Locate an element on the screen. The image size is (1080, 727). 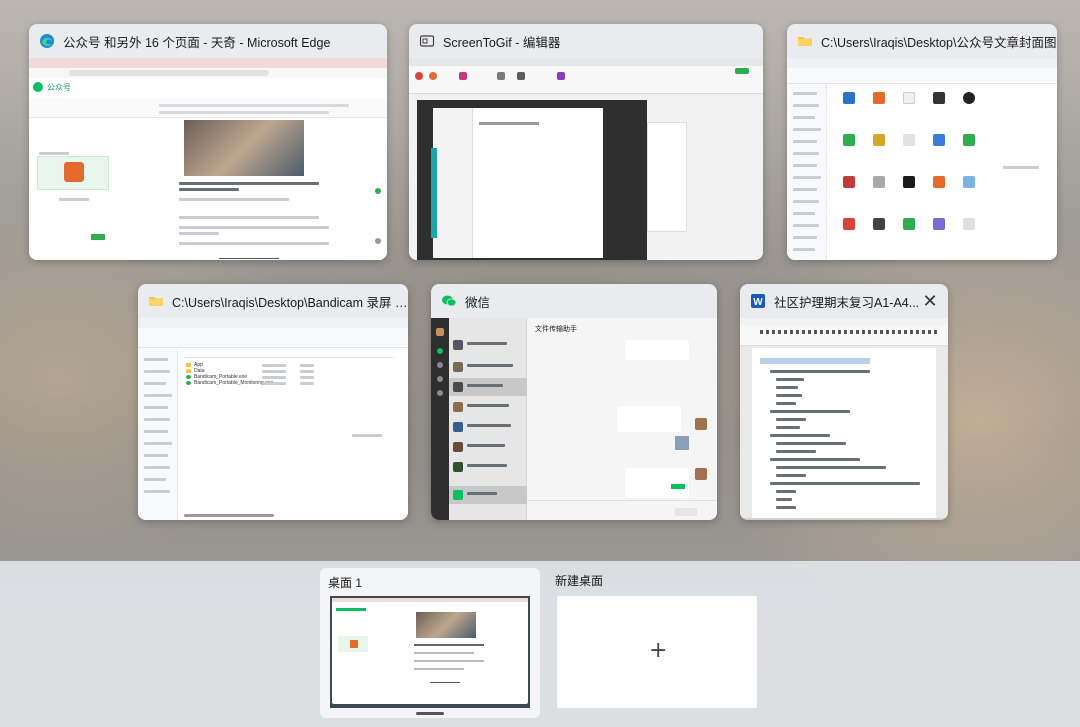
edge-site-name: 公众号 is located at coordinates (59, 87).